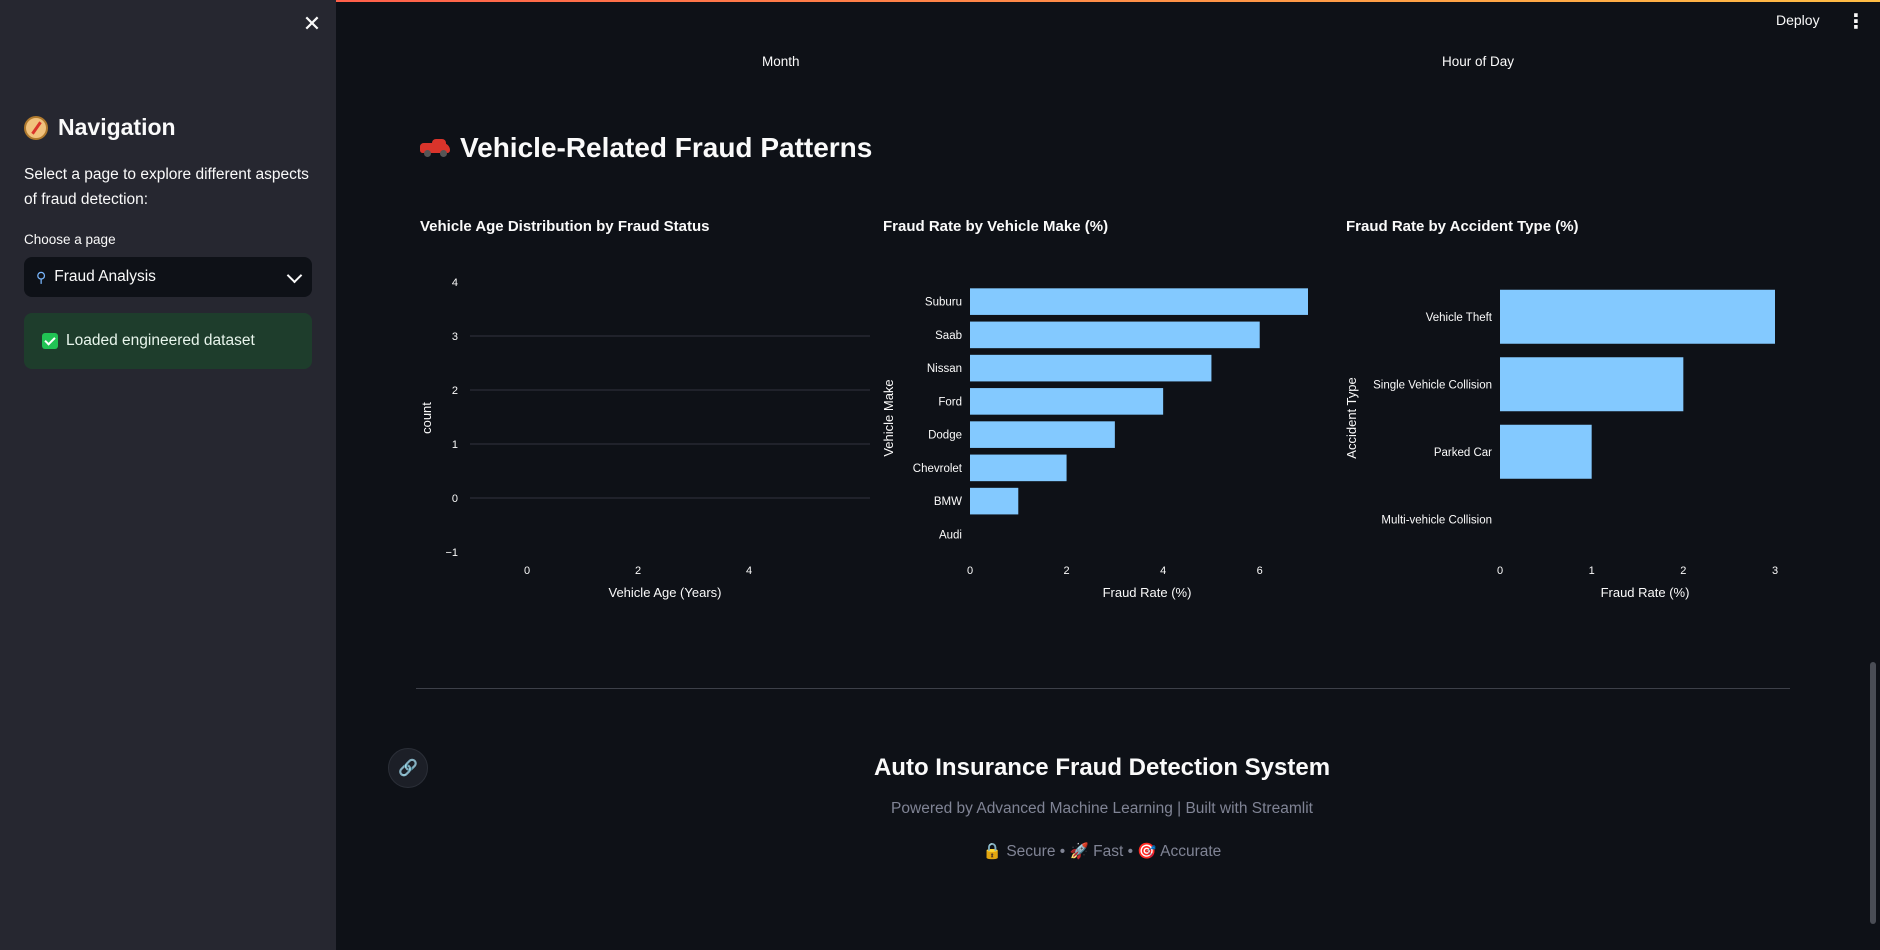 The image size is (1880, 950). I want to click on page-scrollbar, so click(1873, 793).